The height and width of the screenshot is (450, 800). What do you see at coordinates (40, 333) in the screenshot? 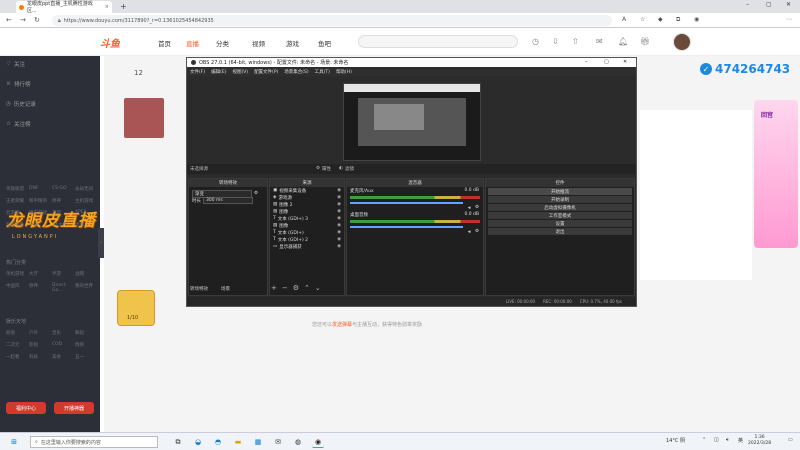
I see `category-link: 户外` at bounding box center [40, 333].